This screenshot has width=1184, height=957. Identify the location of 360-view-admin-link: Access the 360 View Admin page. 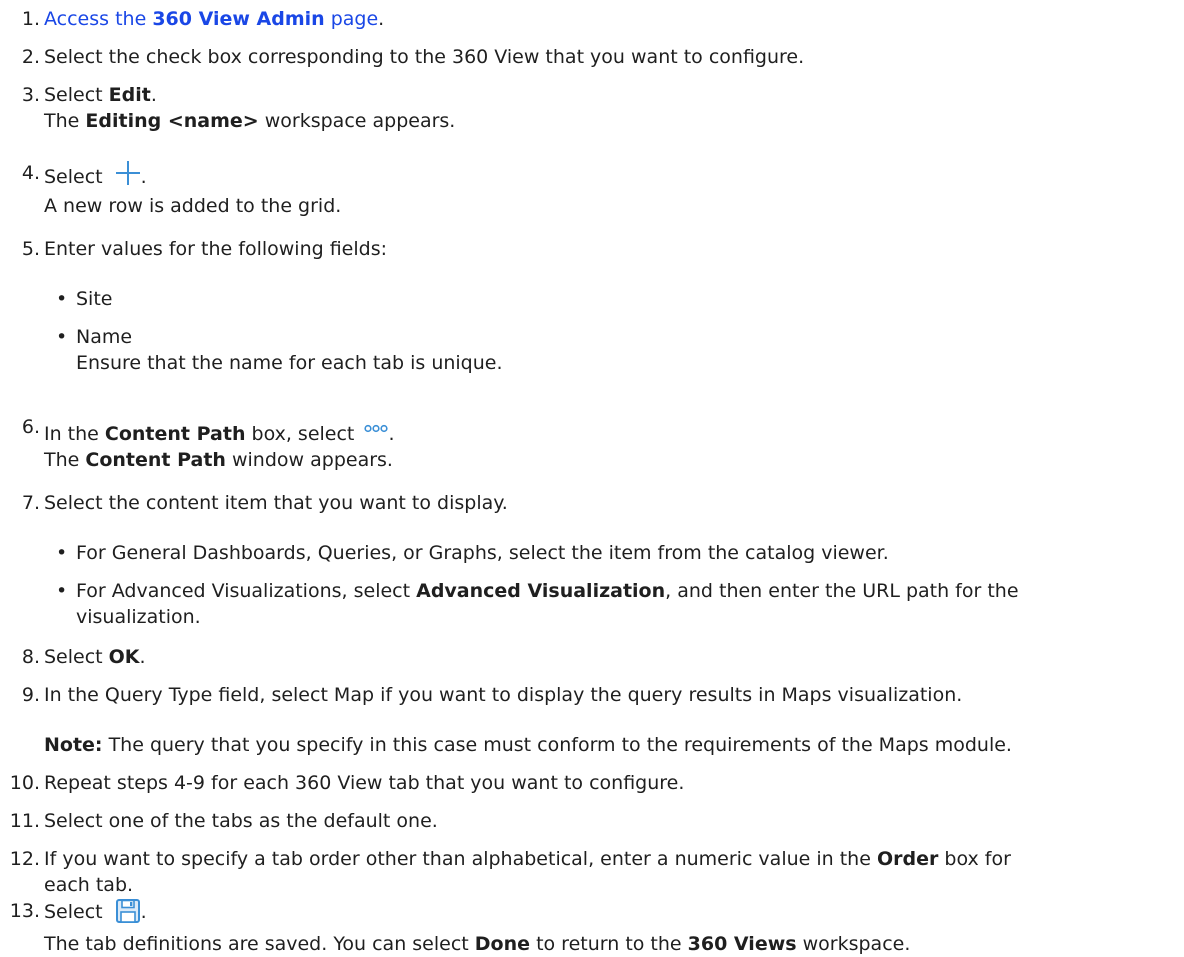
(211, 19).